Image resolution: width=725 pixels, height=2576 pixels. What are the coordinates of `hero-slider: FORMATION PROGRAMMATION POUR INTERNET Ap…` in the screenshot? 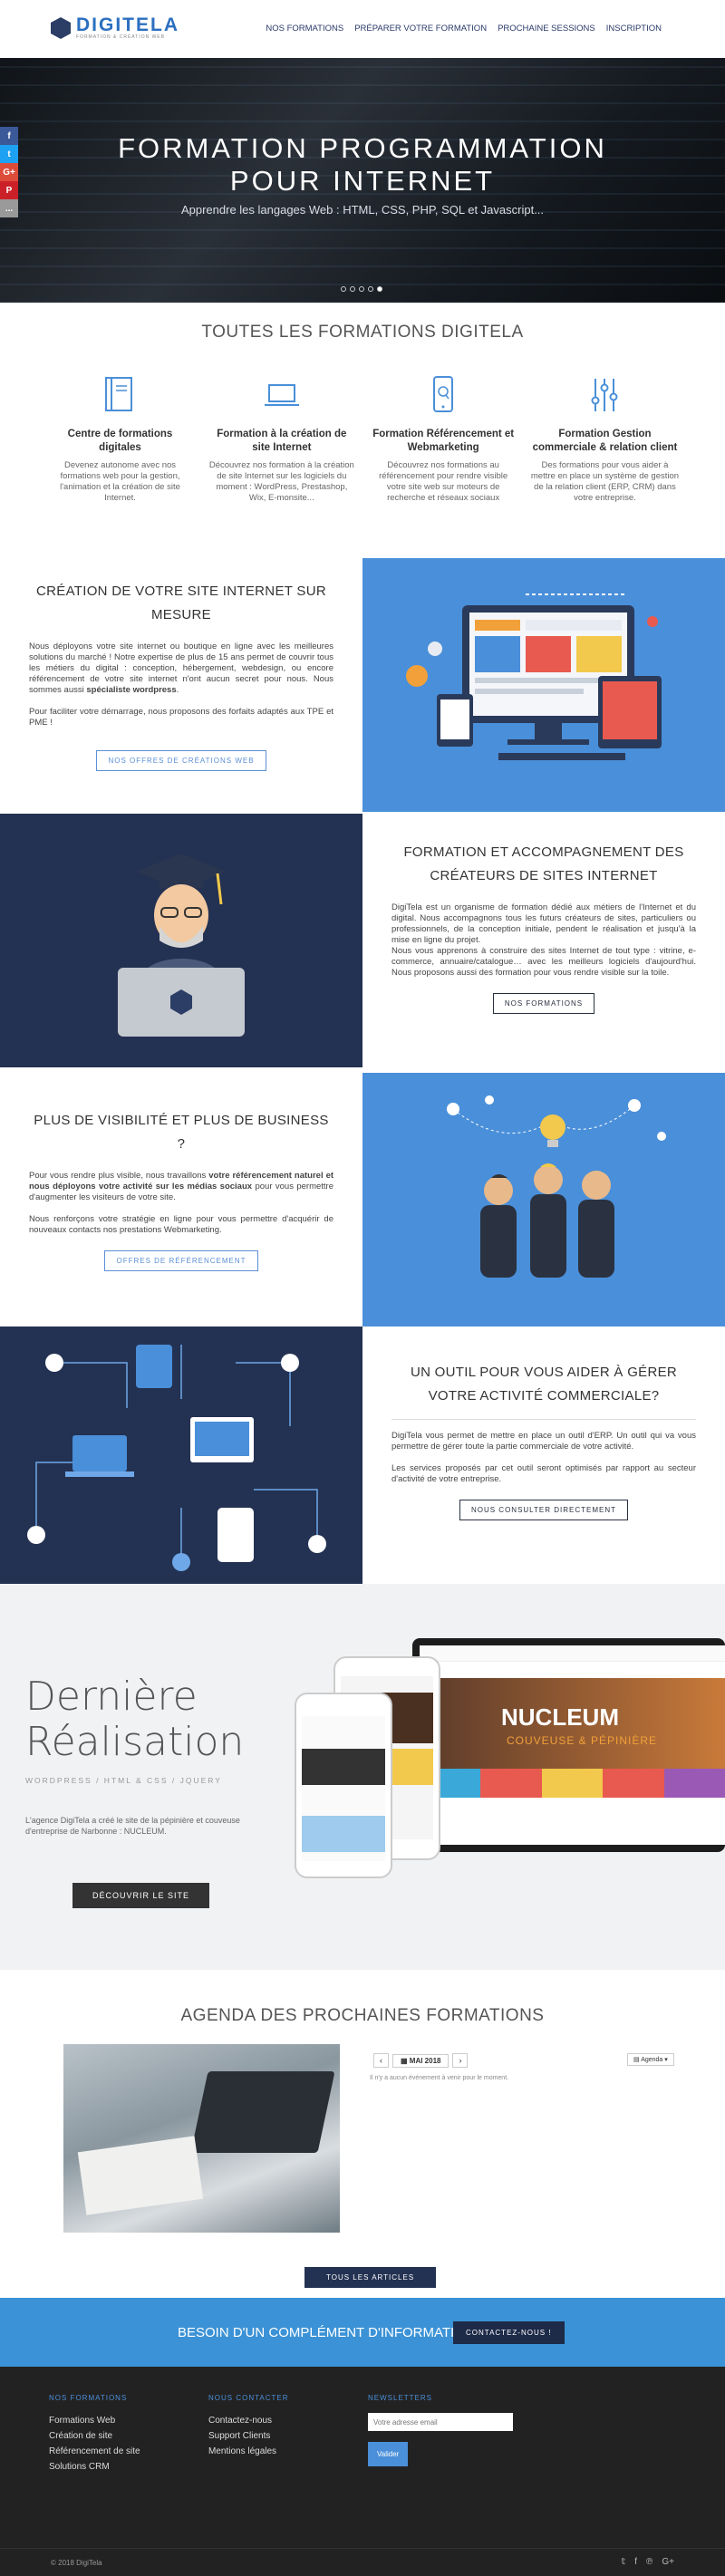 It's located at (362, 180).